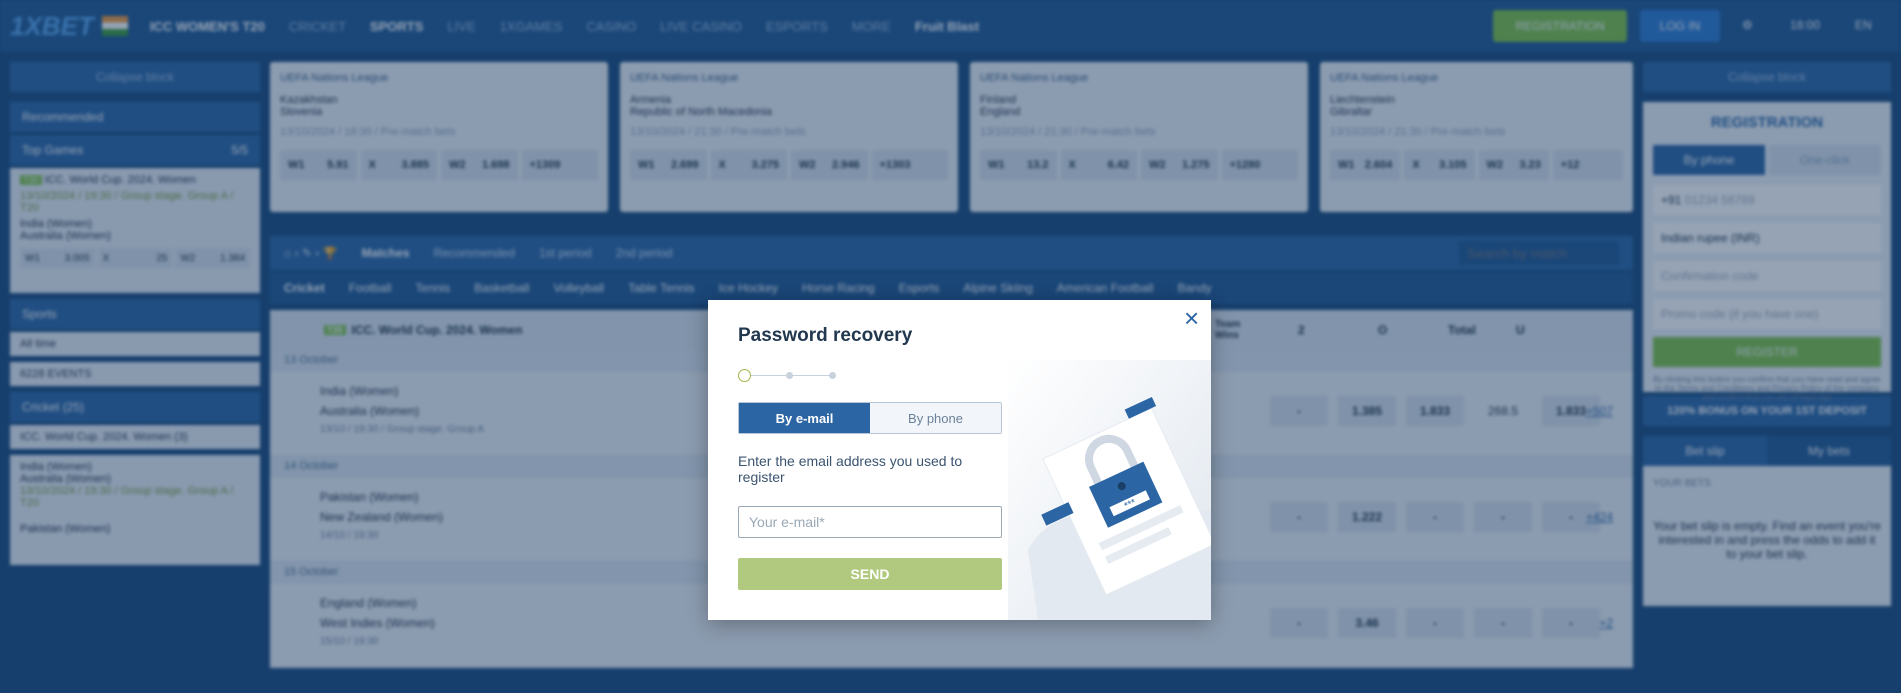 This screenshot has width=1901, height=693. Describe the element at coordinates (870, 522) in the screenshot. I see `email-input` at that location.